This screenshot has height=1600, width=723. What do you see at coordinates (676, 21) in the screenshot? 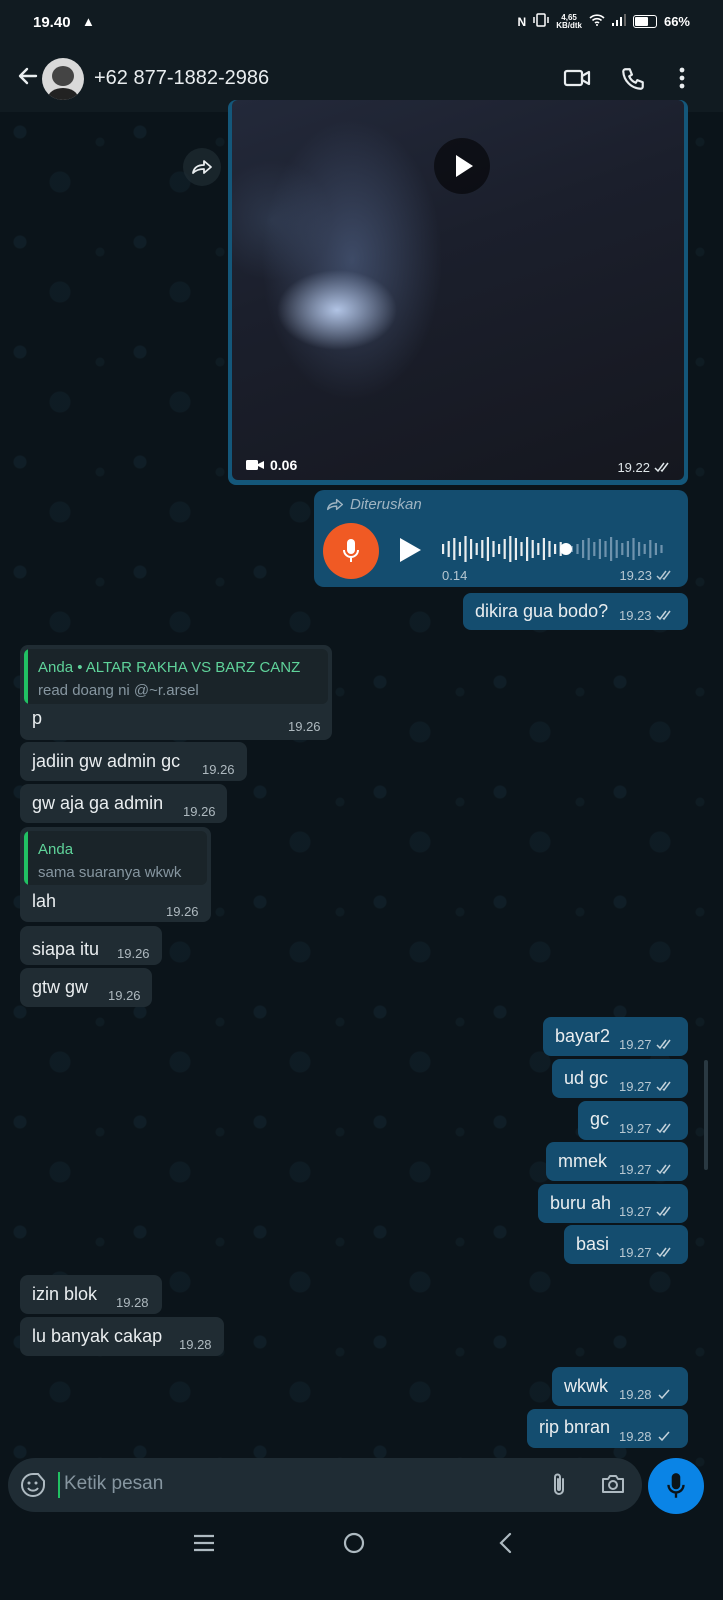
I see `battery-percent: 66%` at bounding box center [676, 21].